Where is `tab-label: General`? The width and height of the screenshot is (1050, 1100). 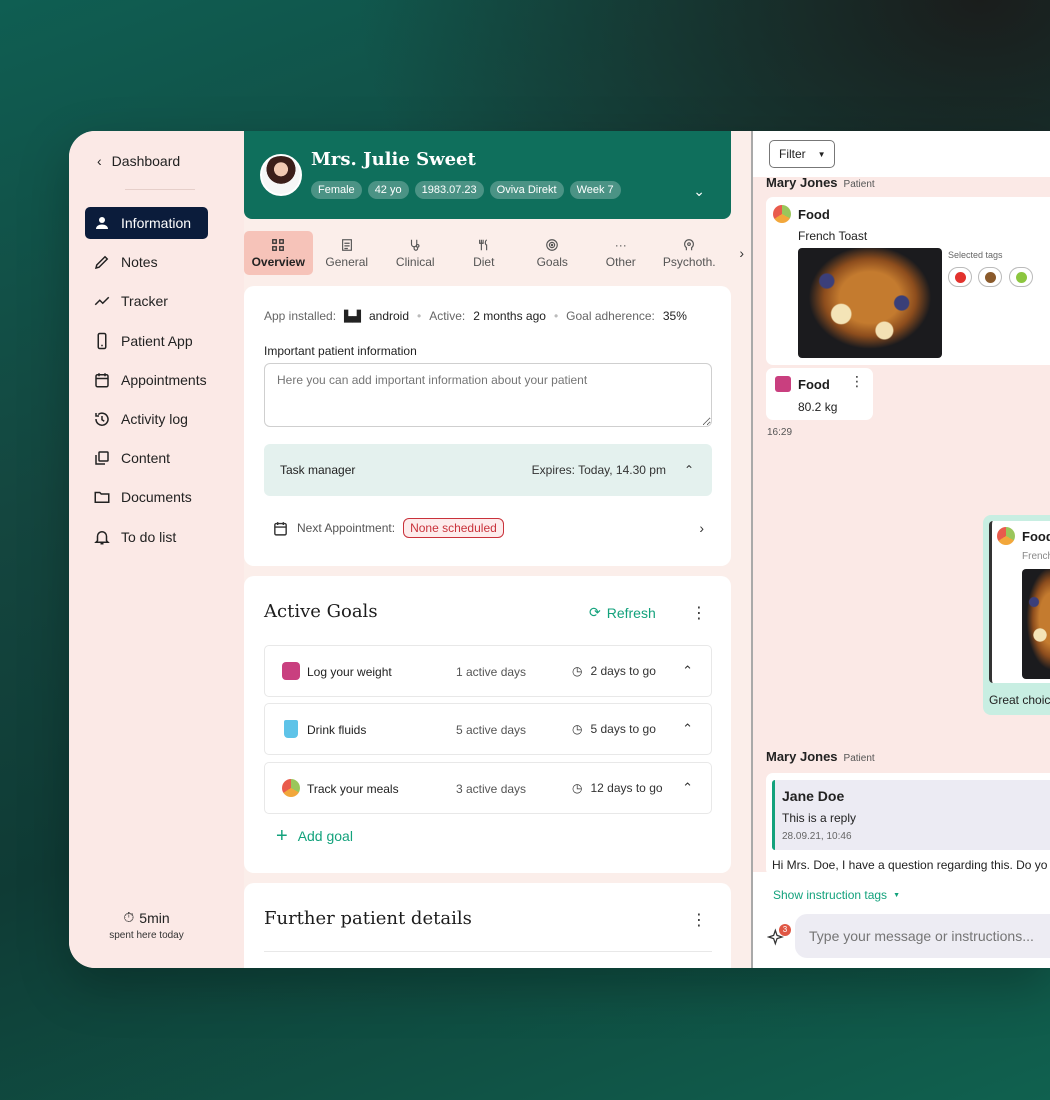
tab-label: General is located at coordinates (347, 261).